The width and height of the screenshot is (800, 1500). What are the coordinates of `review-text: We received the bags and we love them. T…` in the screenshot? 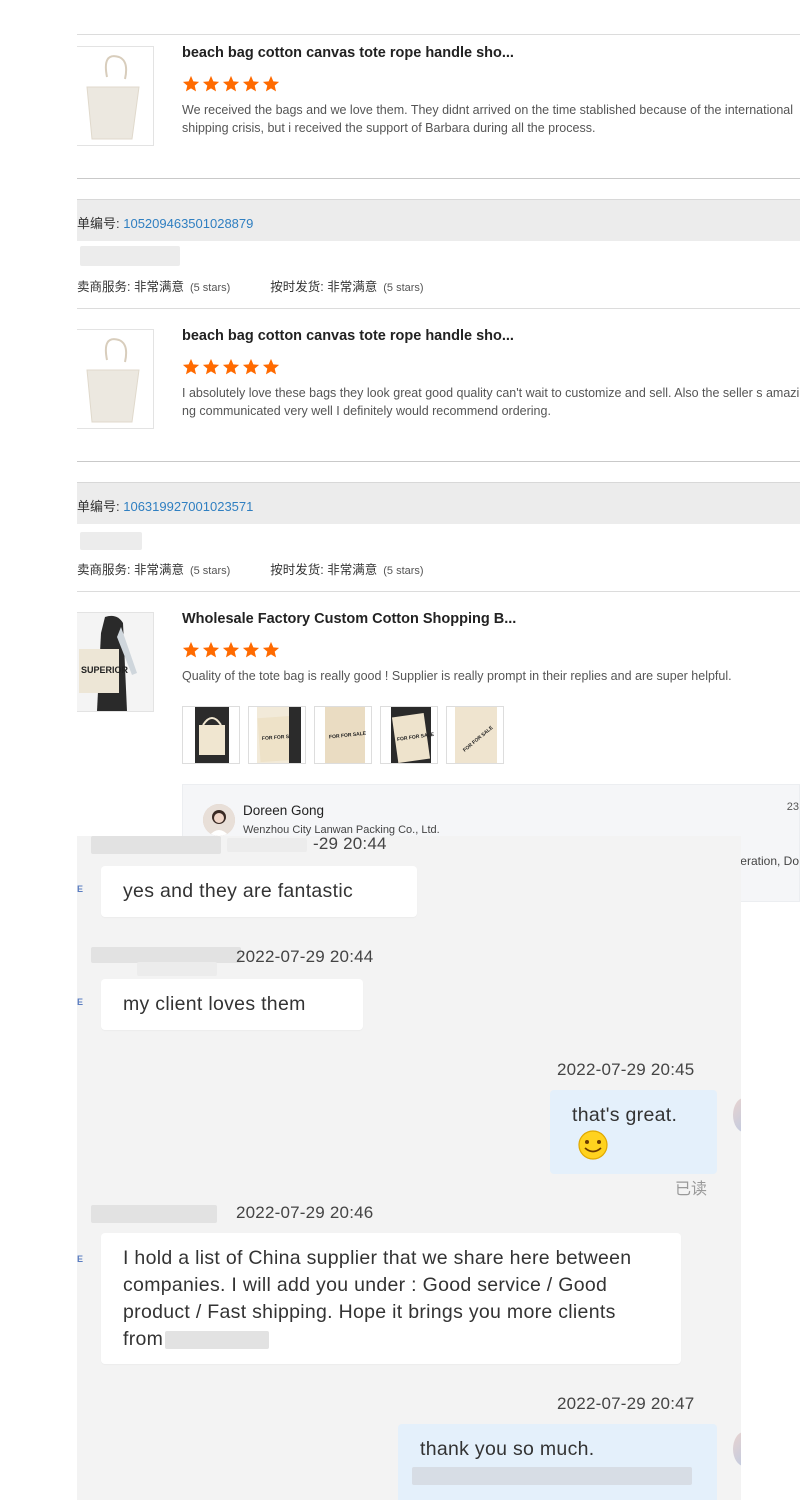 It's located at (488, 119).